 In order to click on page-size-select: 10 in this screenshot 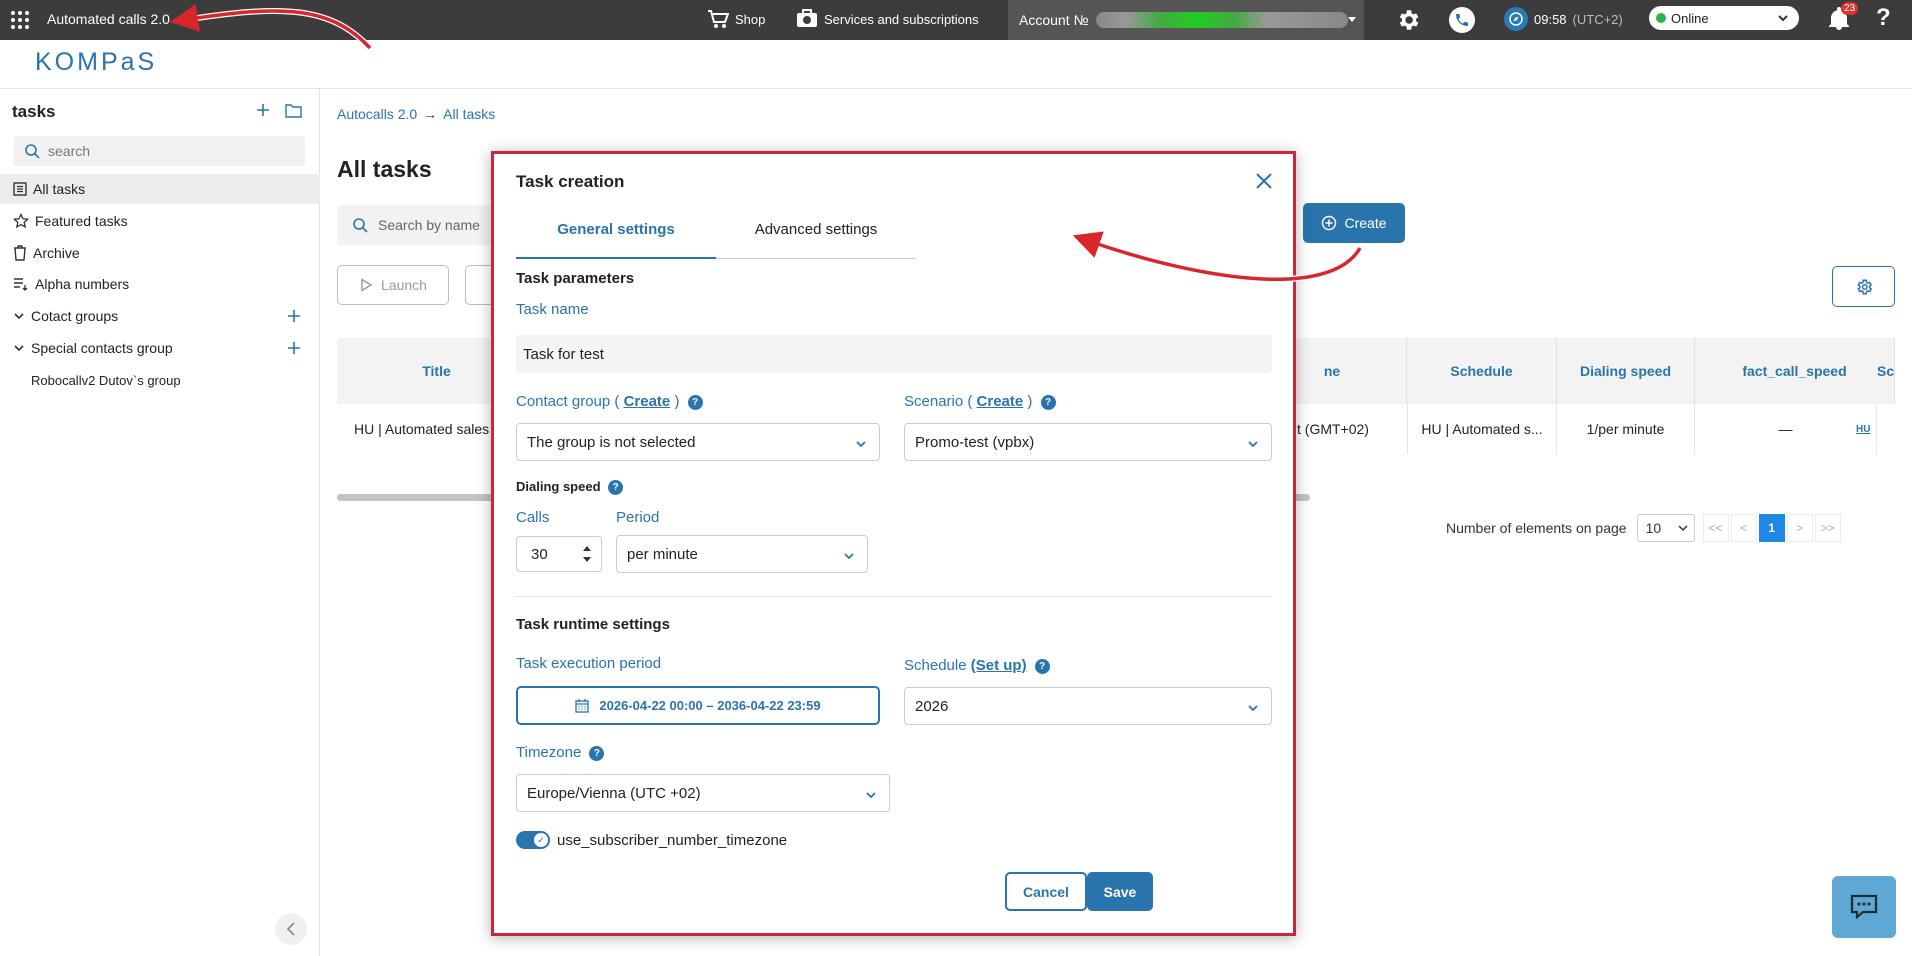, I will do `click(1665, 528)`.